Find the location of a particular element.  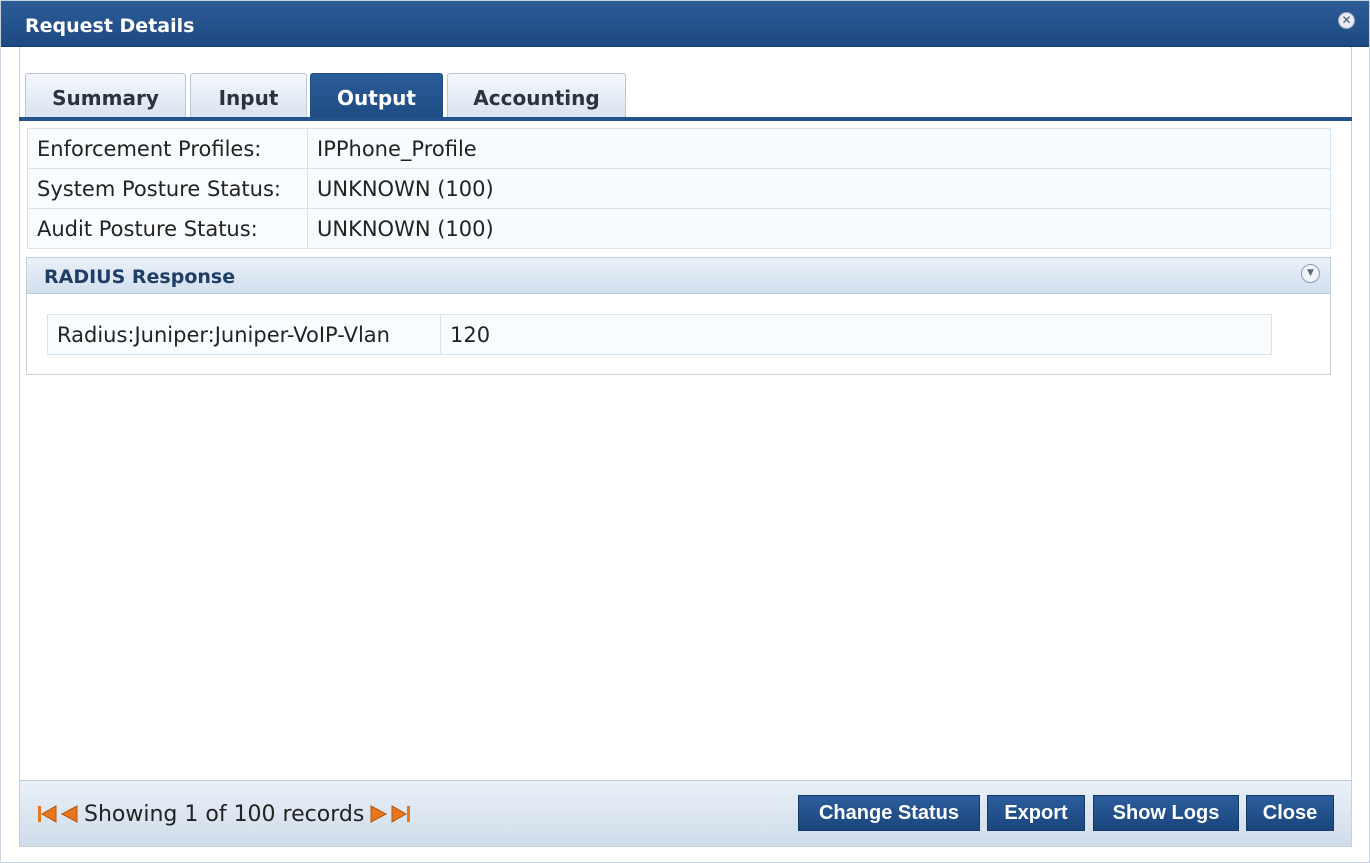

first-record-icon is located at coordinates (47, 814).